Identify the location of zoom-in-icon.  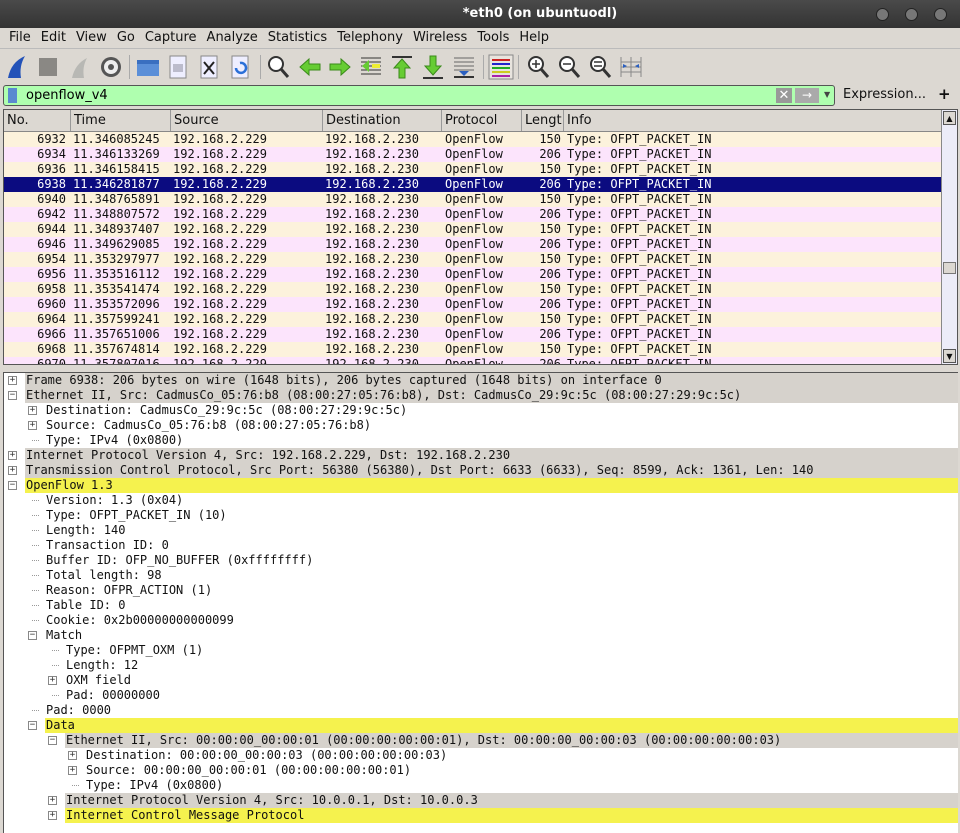
(538, 67).